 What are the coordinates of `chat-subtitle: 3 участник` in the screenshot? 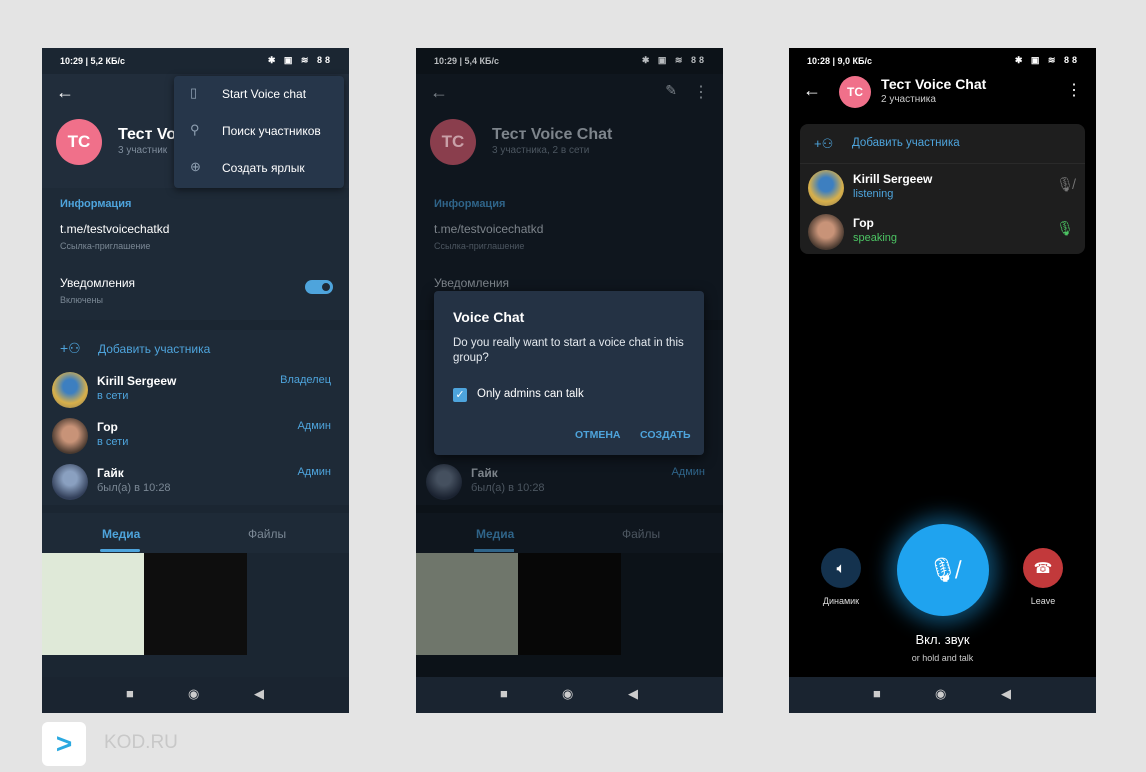 It's located at (143, 150).